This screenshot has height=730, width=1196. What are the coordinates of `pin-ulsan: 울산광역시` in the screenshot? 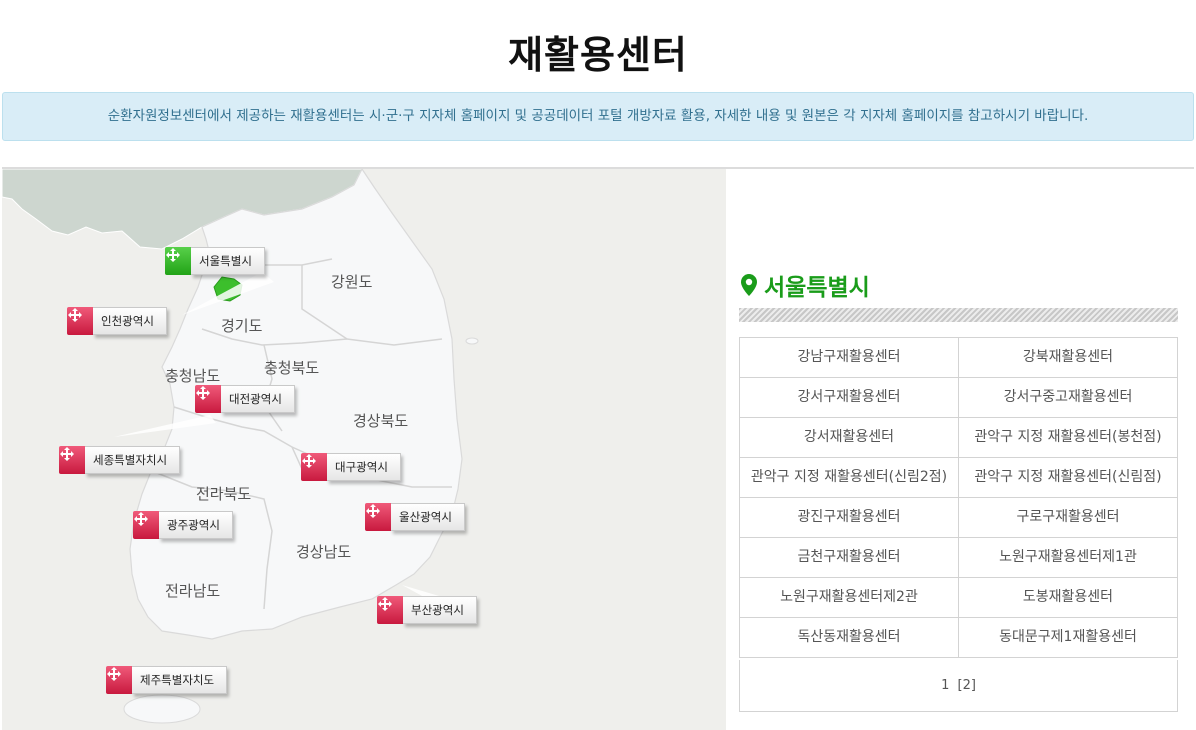 It's located at (415, 517).